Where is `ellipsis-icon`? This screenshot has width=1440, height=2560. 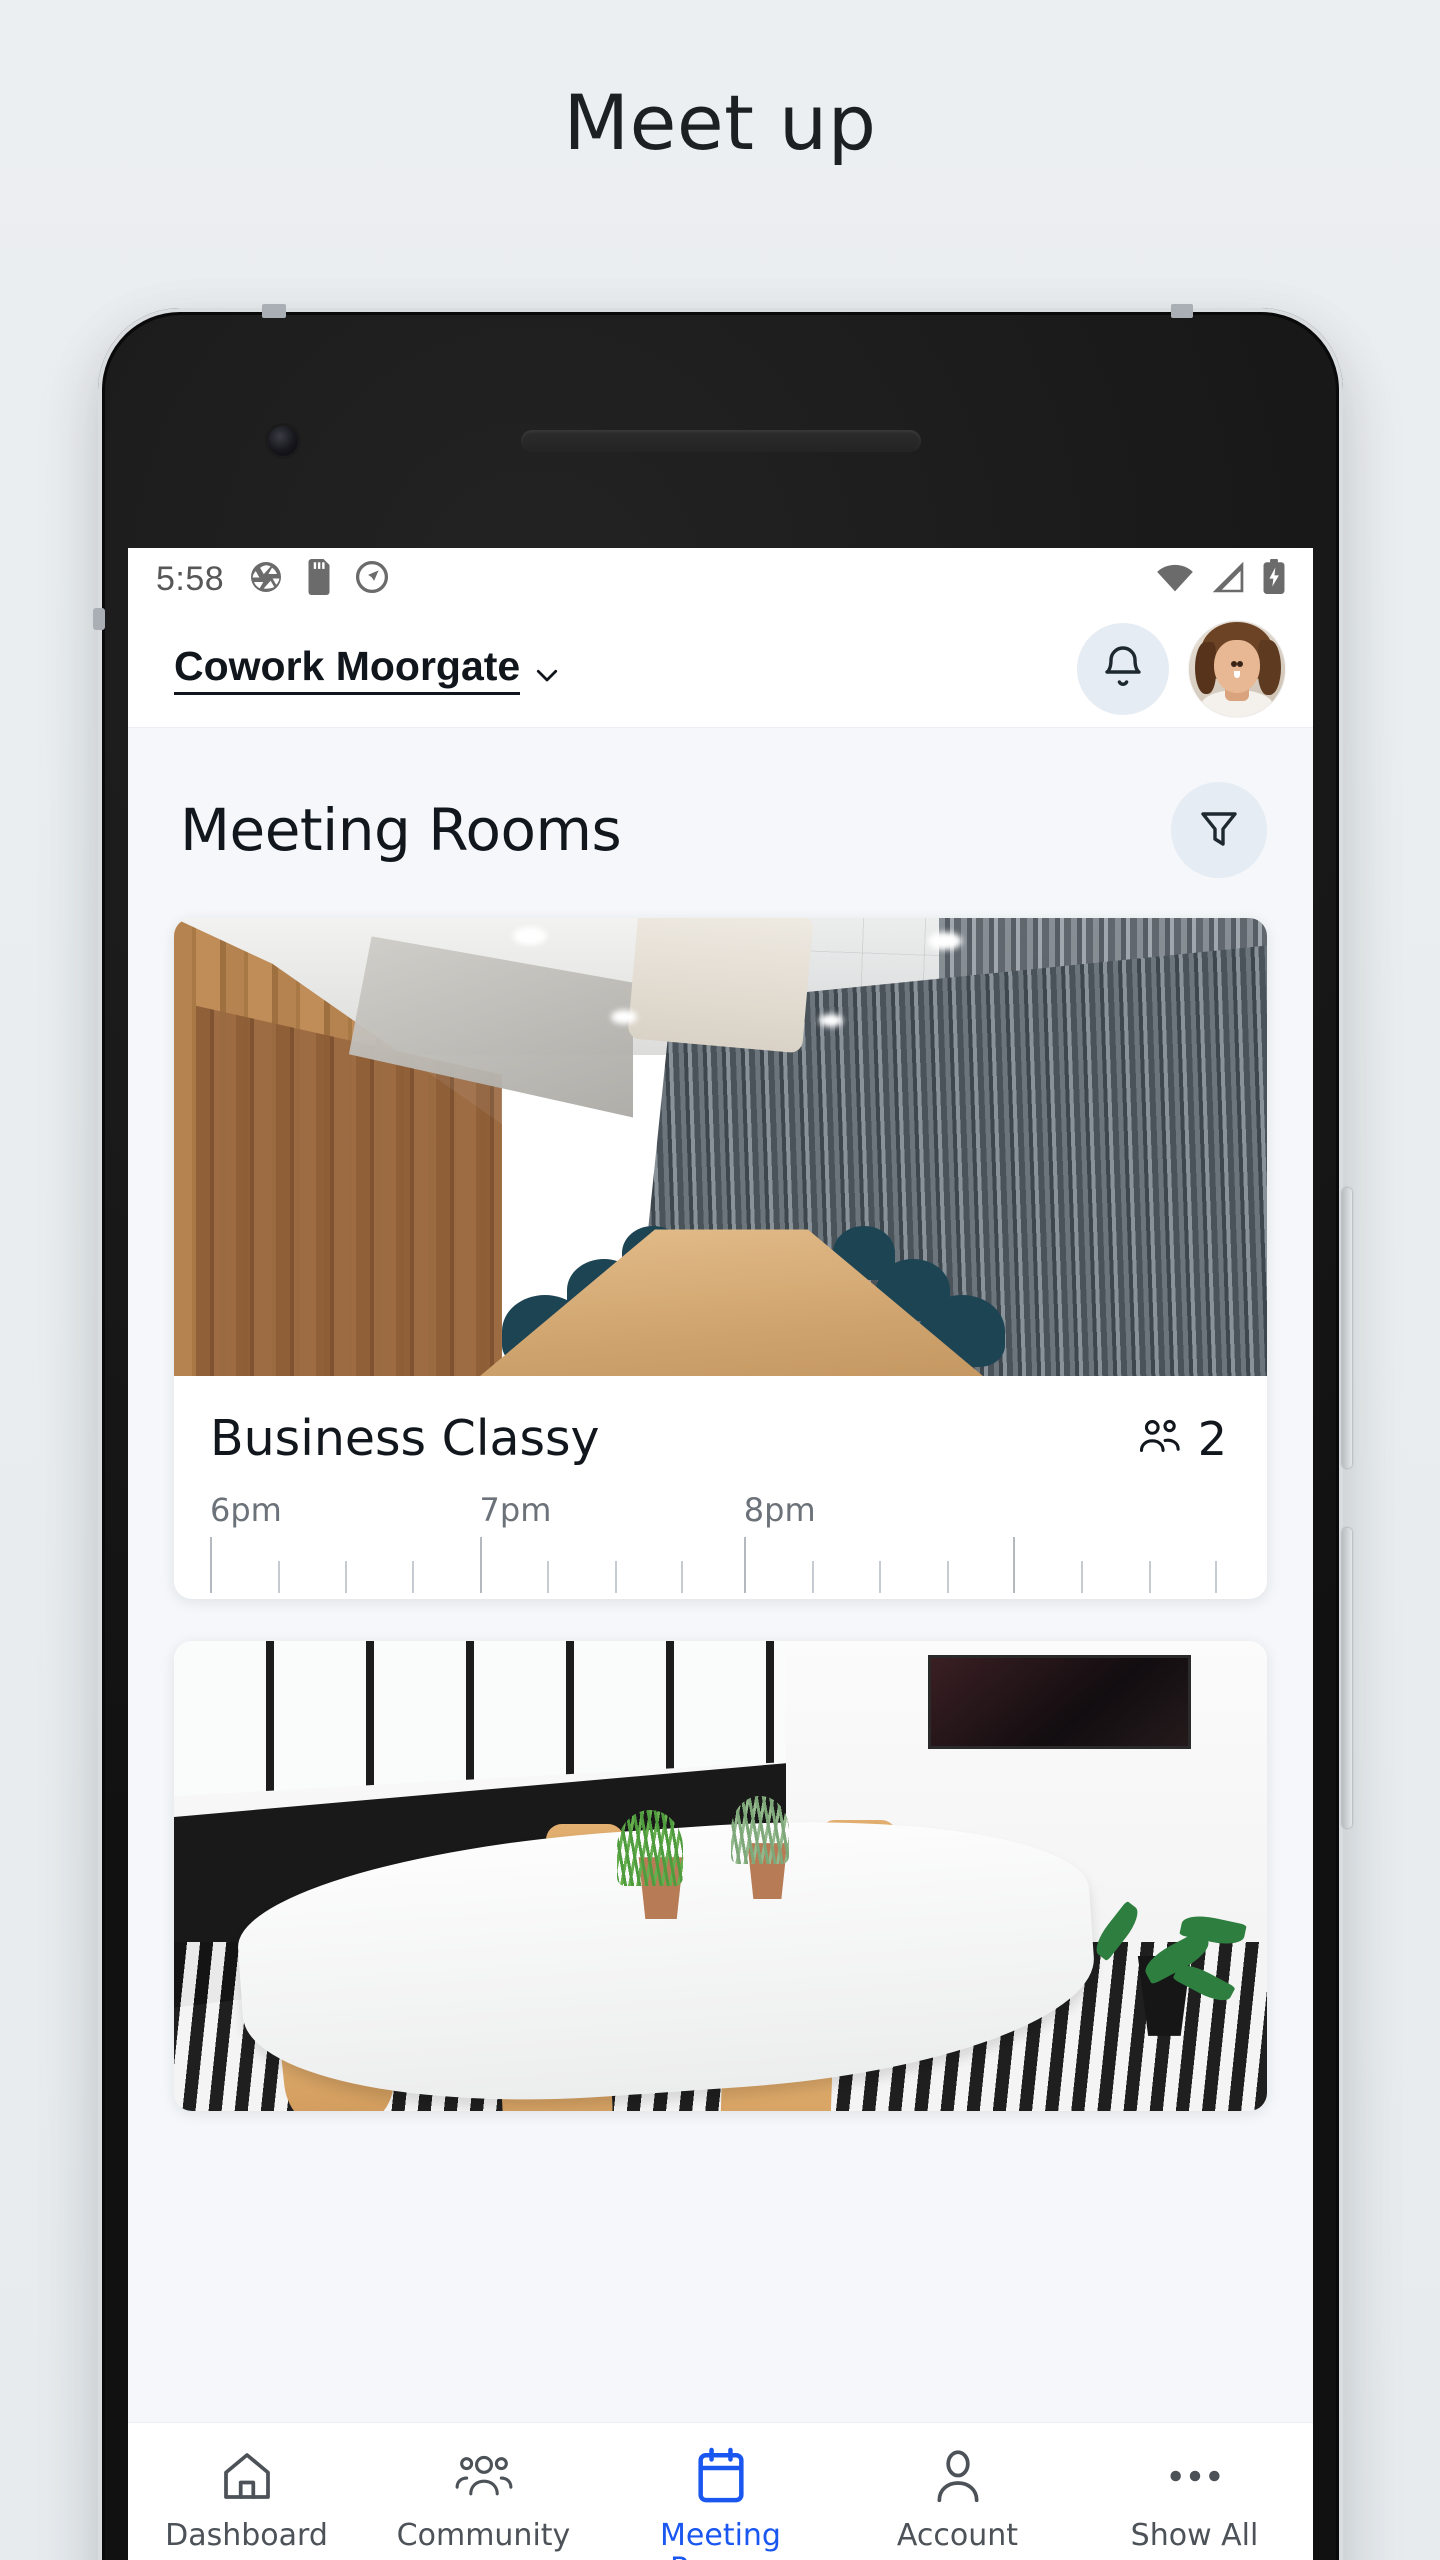 ellipsis-icon is located at coordinates (1195, 2476).